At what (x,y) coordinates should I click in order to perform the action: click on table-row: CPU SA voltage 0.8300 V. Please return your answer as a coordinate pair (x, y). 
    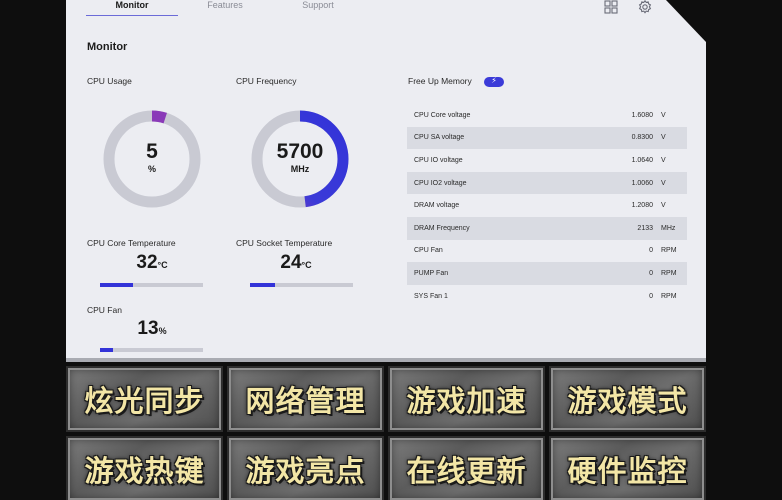
    Looking at the image, I should click on (547, 138).